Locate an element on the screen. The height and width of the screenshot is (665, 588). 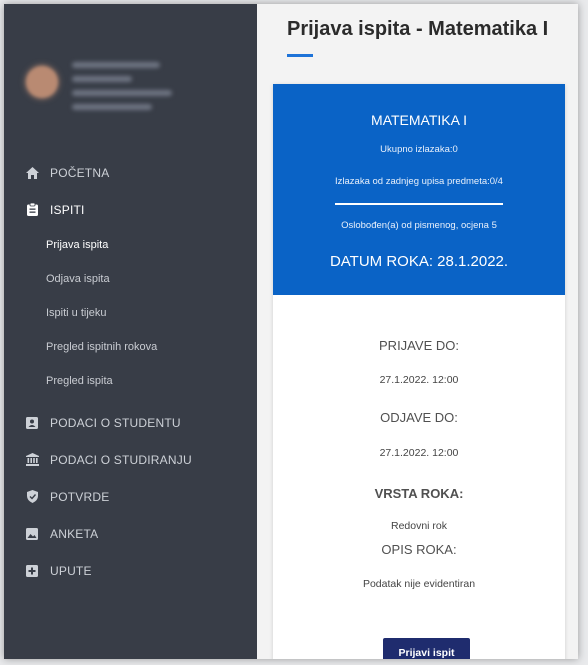
institution-icon is located at coordinates (32, 460).